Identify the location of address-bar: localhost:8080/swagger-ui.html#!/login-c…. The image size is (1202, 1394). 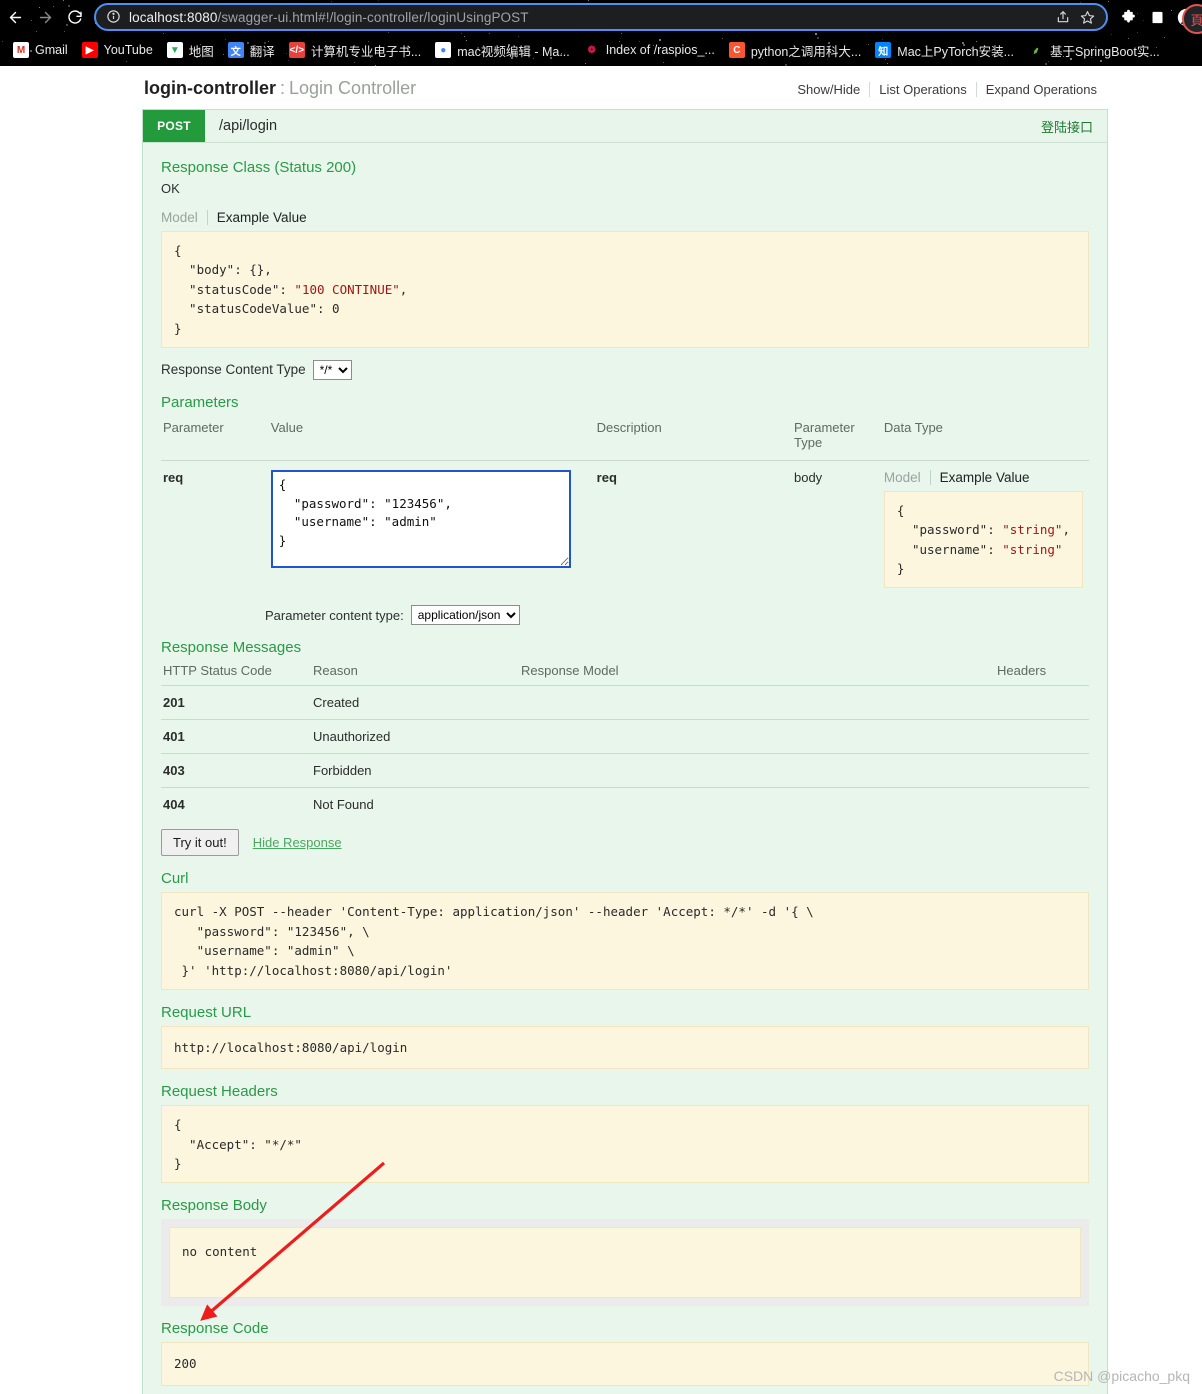
(601, 17).